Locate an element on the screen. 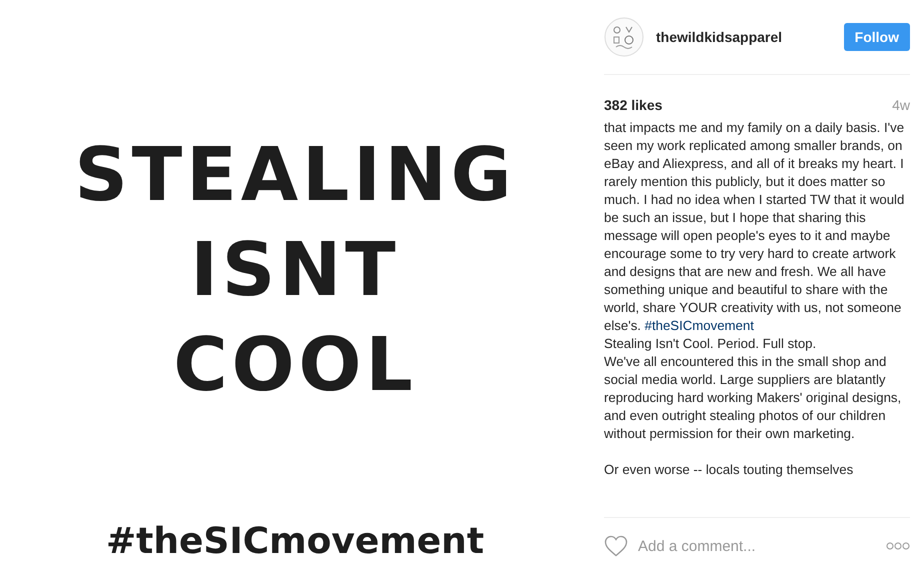 The width and height of the screenshot is (924, 584). caption-text: We've all encountered this in the small shop and social media world. Large suppliers are blatantly reproducing hard working Makers' original designs, and even outright stealing photos of our children without permission for their own marketing. is located at coordinates (753, 398).